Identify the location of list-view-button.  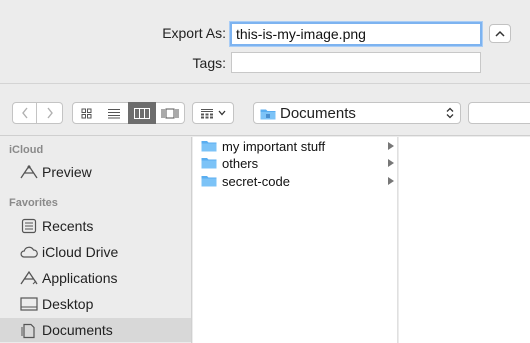
(114, 113).